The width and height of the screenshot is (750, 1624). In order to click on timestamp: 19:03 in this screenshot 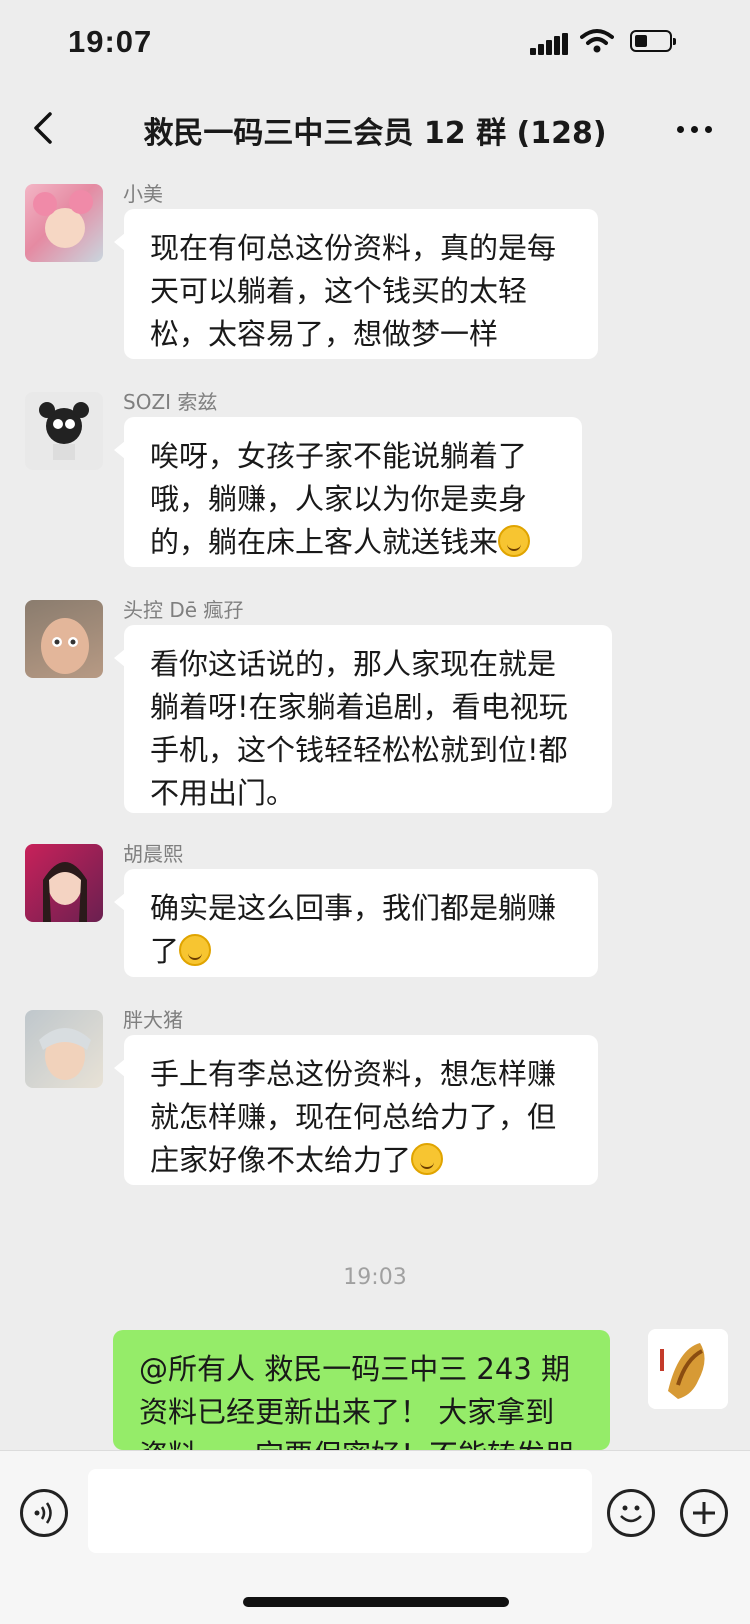, I will do `click(375, 1277)`.